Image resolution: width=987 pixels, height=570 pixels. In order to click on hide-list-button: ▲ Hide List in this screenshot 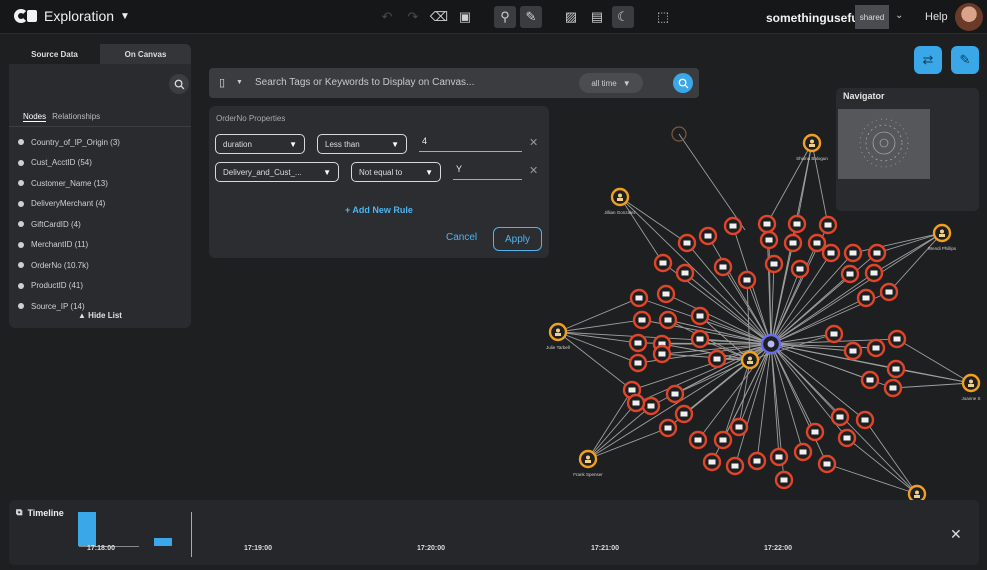, I will do `click(100, 315)`.